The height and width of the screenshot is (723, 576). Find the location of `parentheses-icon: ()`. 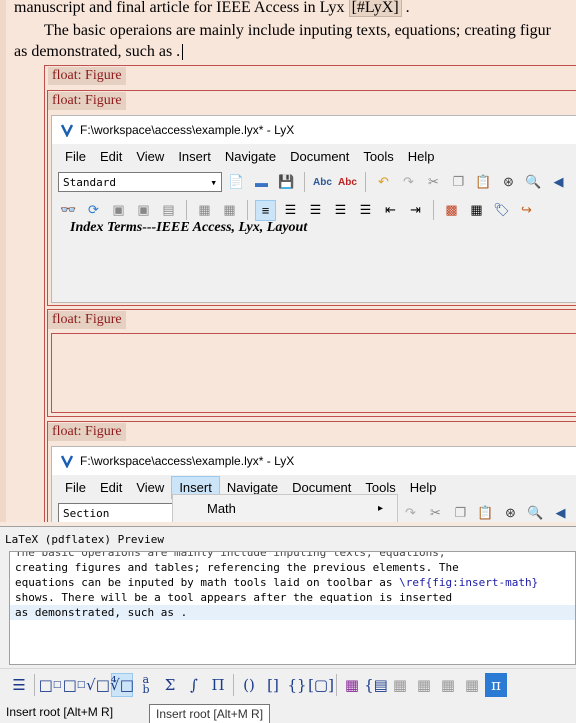

parentheses-icon: () is located at coordinates (249, 685).